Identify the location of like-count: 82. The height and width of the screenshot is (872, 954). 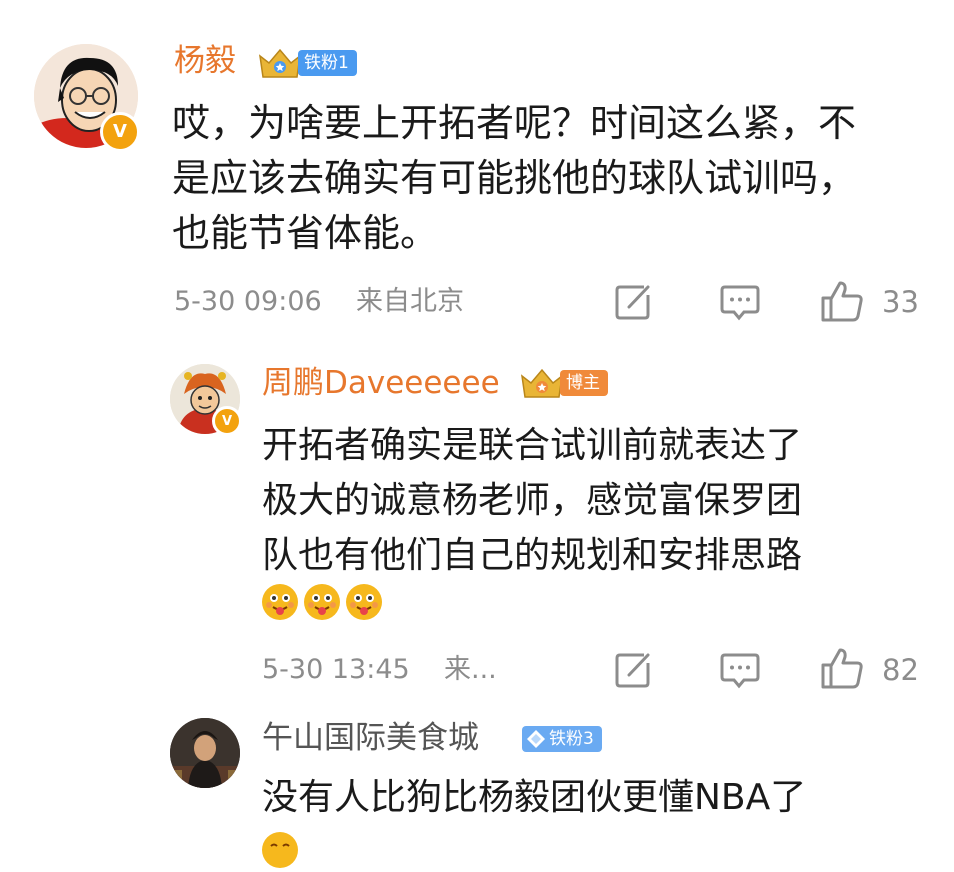
(900, 670).